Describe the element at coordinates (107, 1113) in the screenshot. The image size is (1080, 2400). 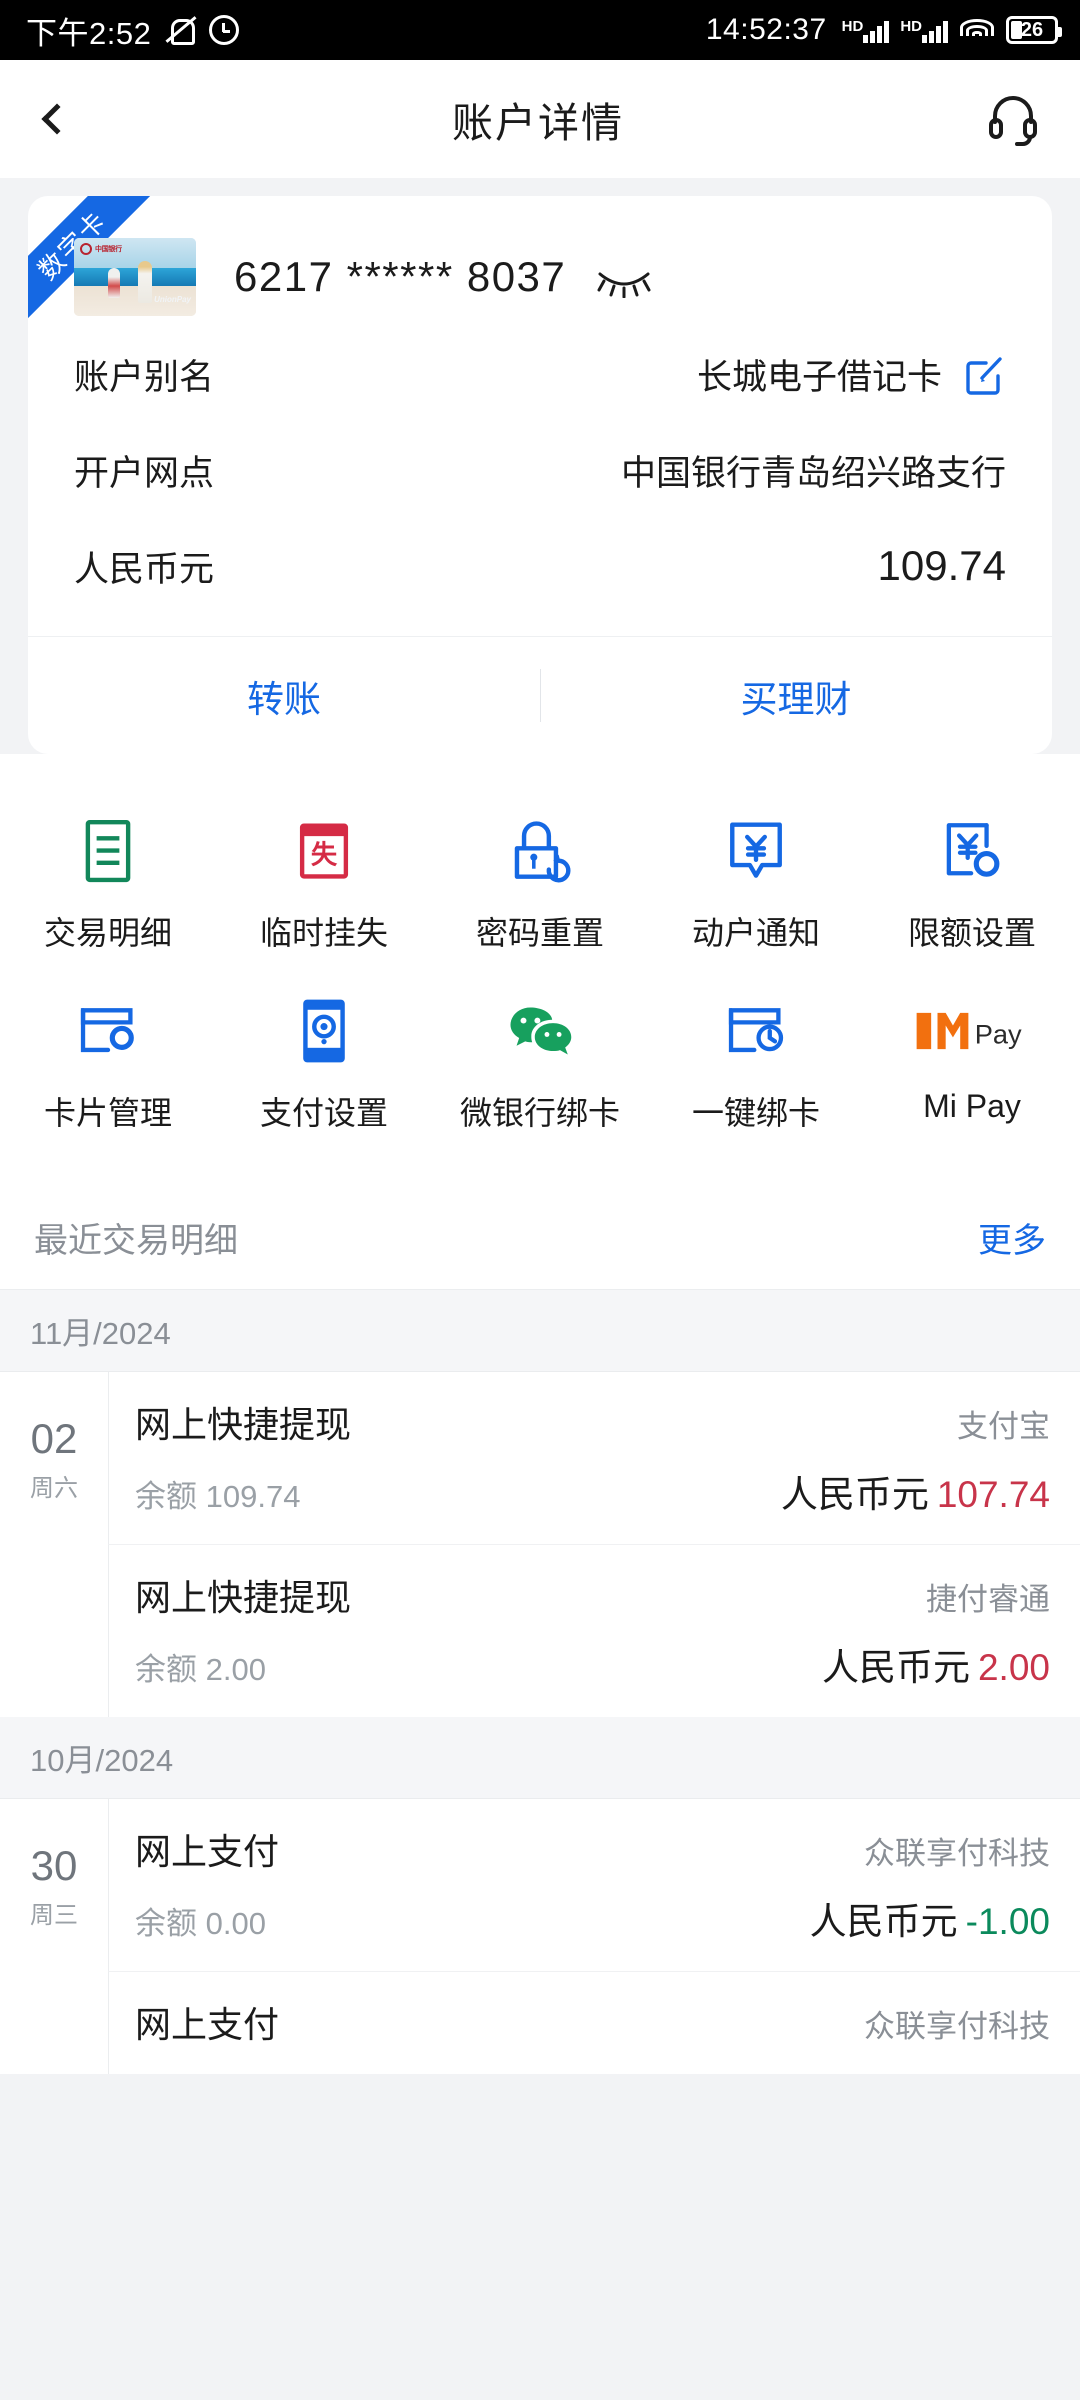
I see `function-label: 卡片管理` at that location.